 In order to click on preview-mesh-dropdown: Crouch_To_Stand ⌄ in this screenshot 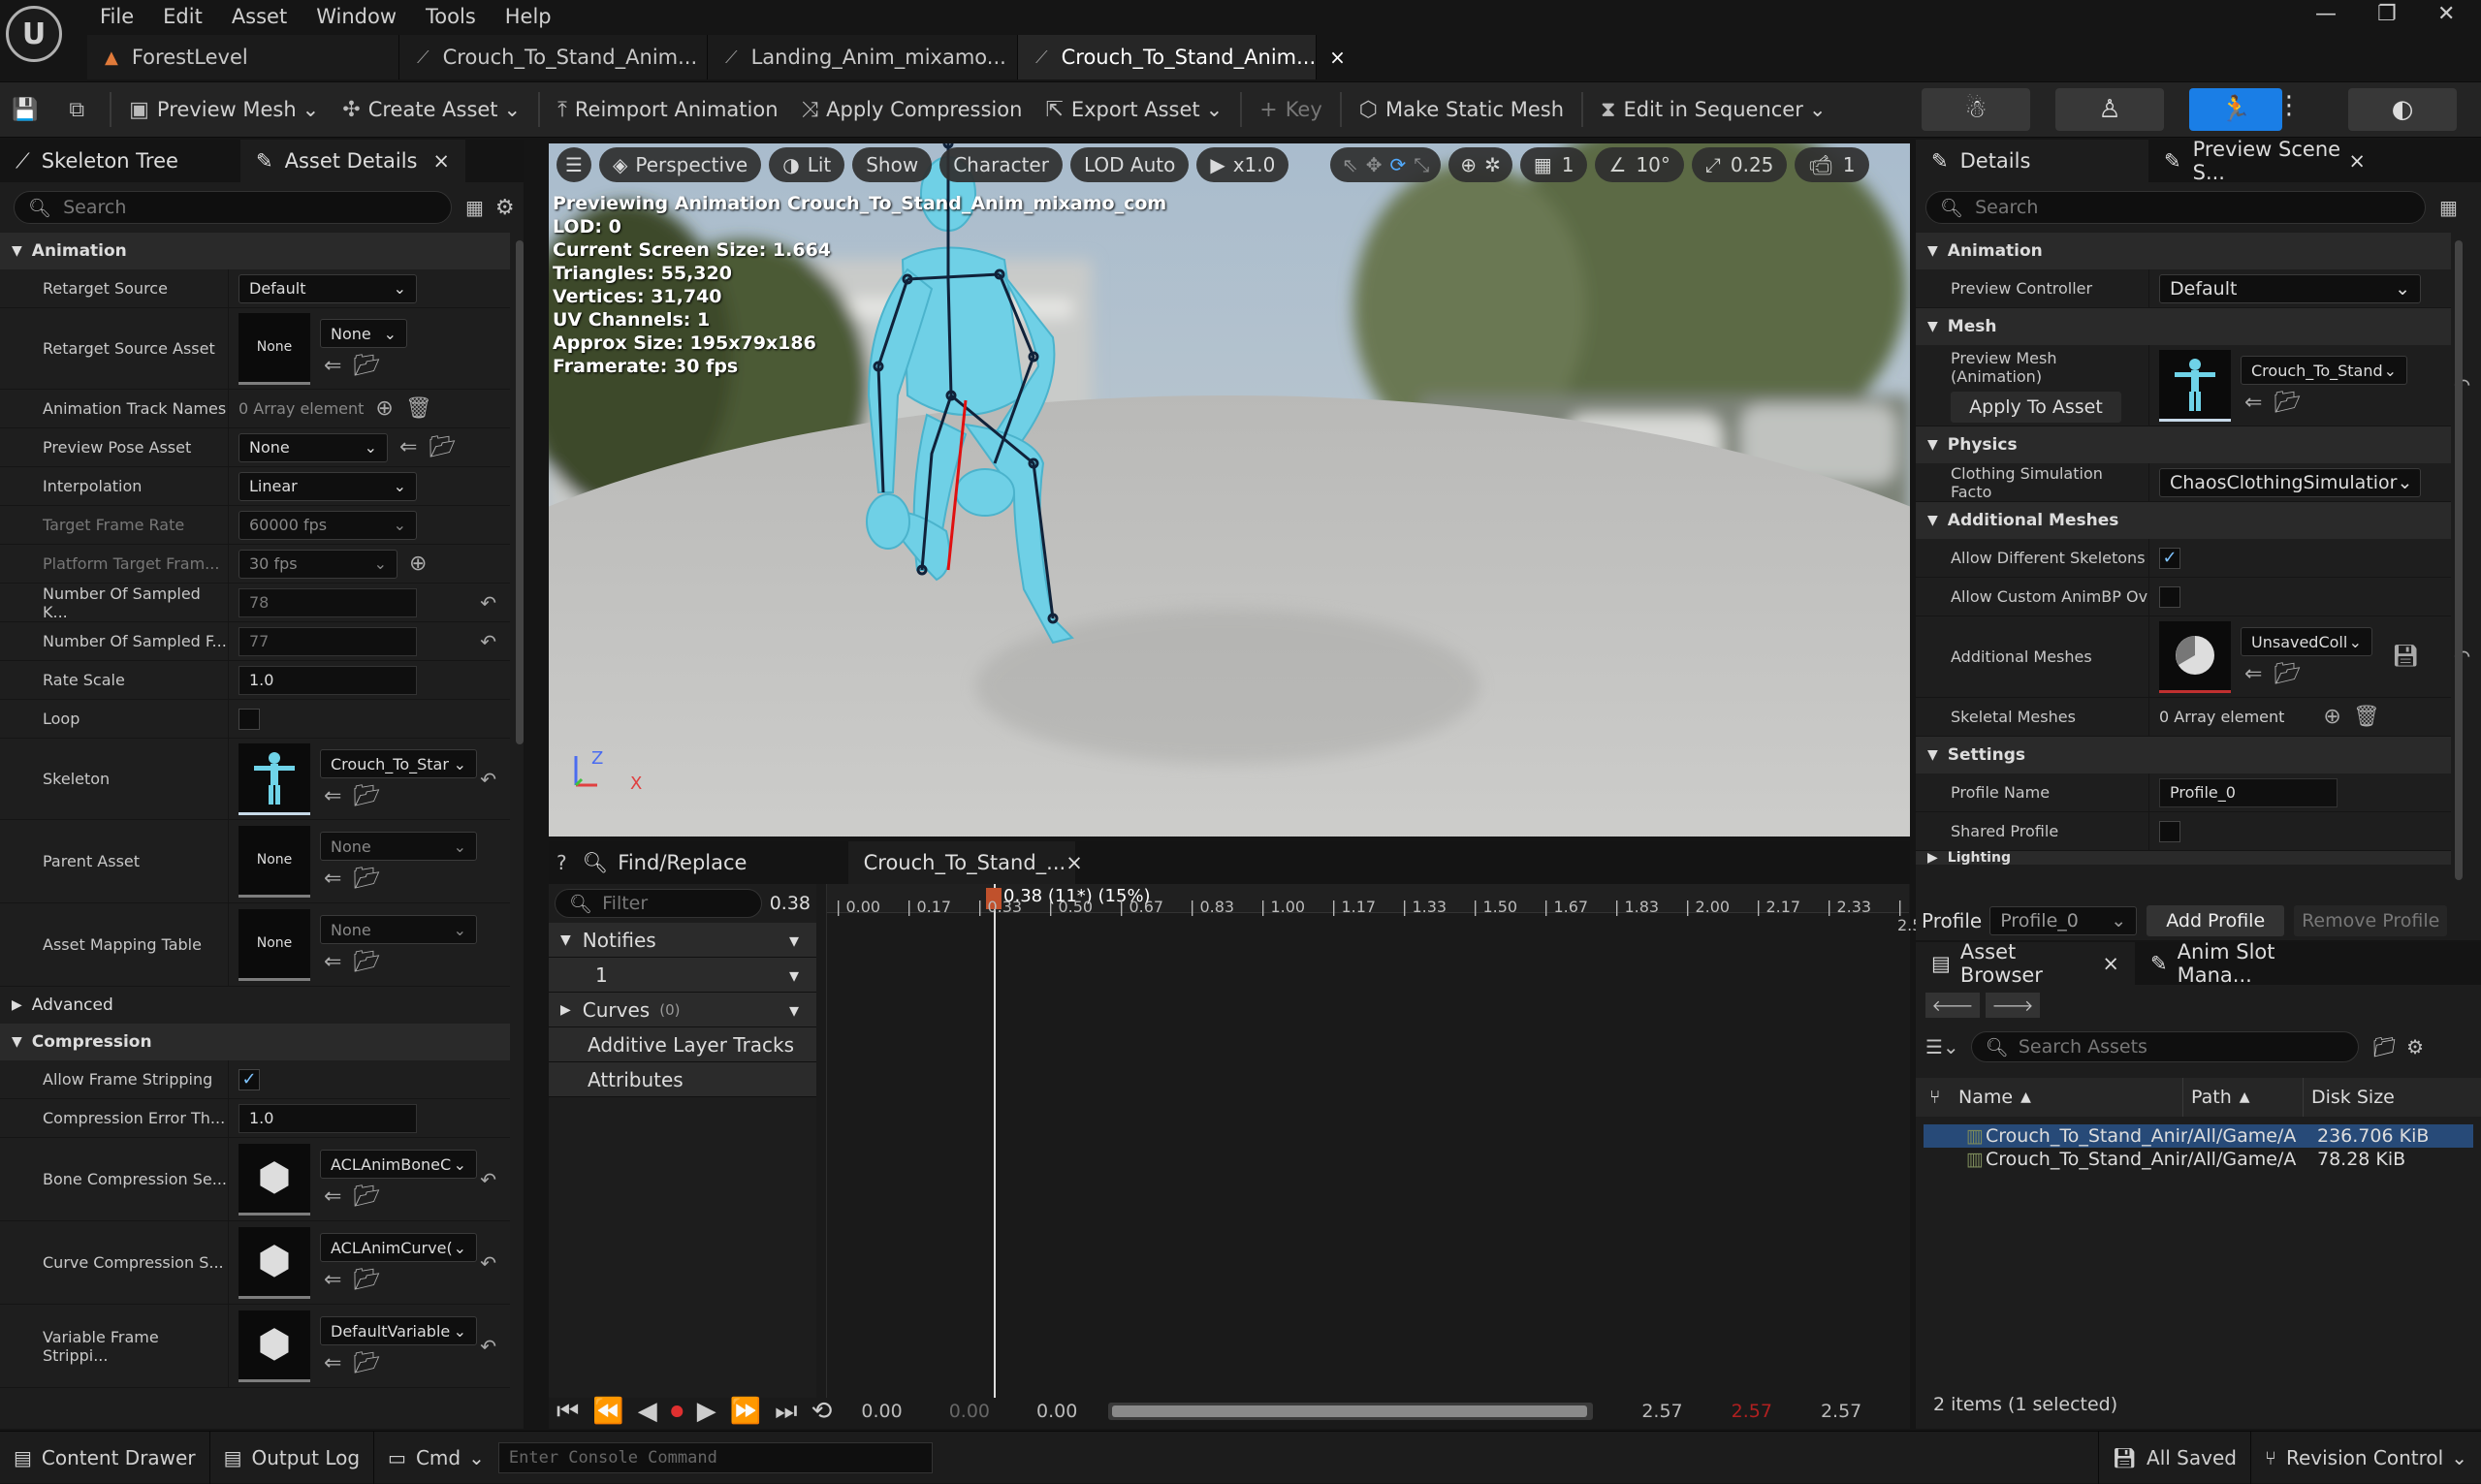, I will do `click(2324, 371)`.